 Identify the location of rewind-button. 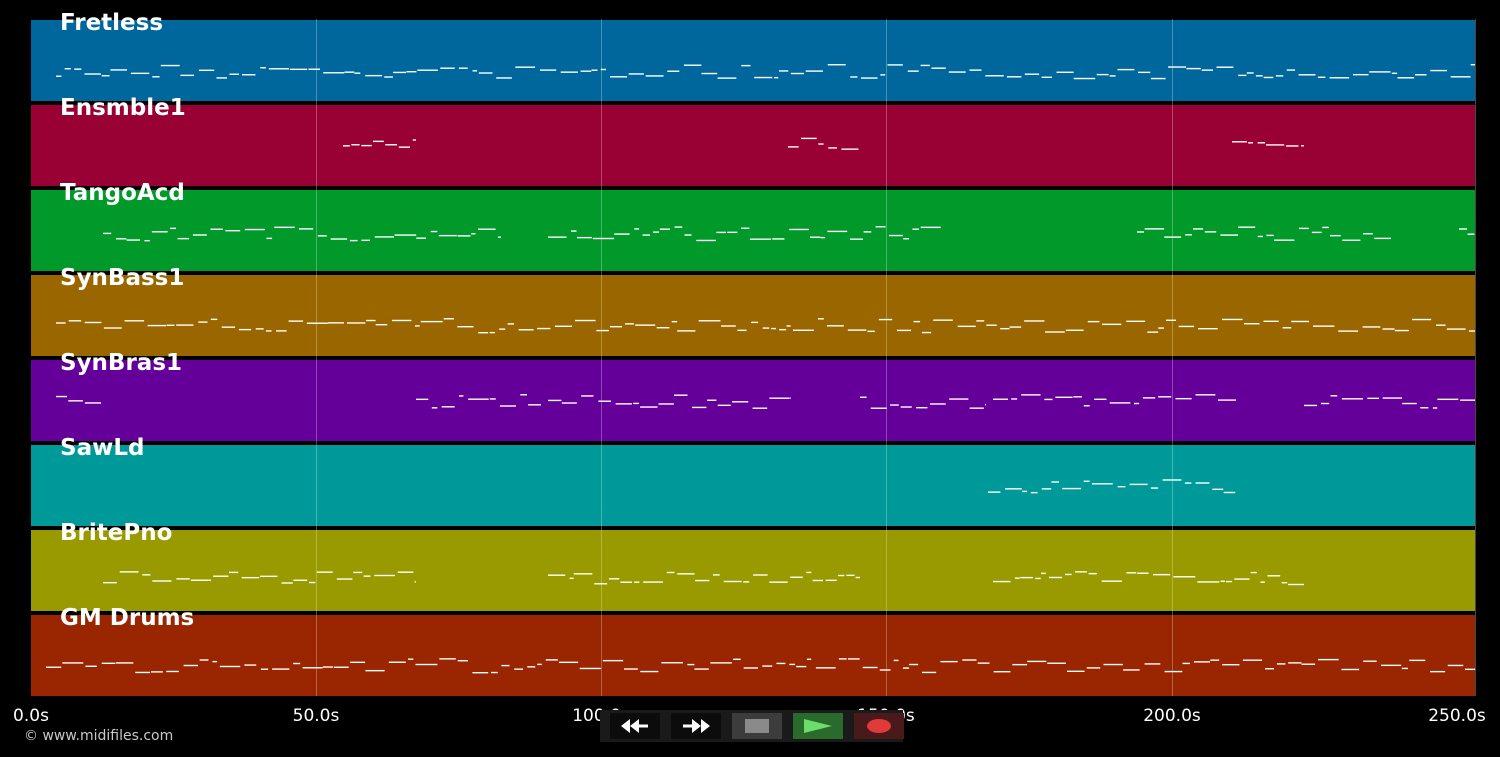
(635, 726).